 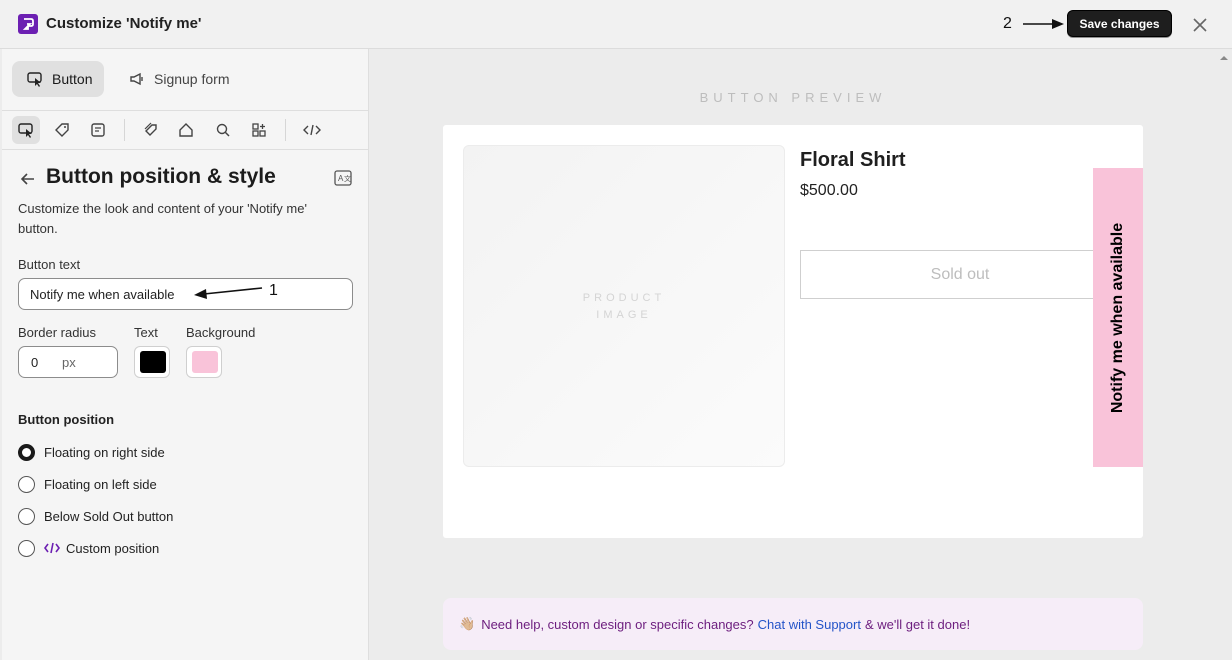 I want to click on close-icon, so click(x=1200, y=25).